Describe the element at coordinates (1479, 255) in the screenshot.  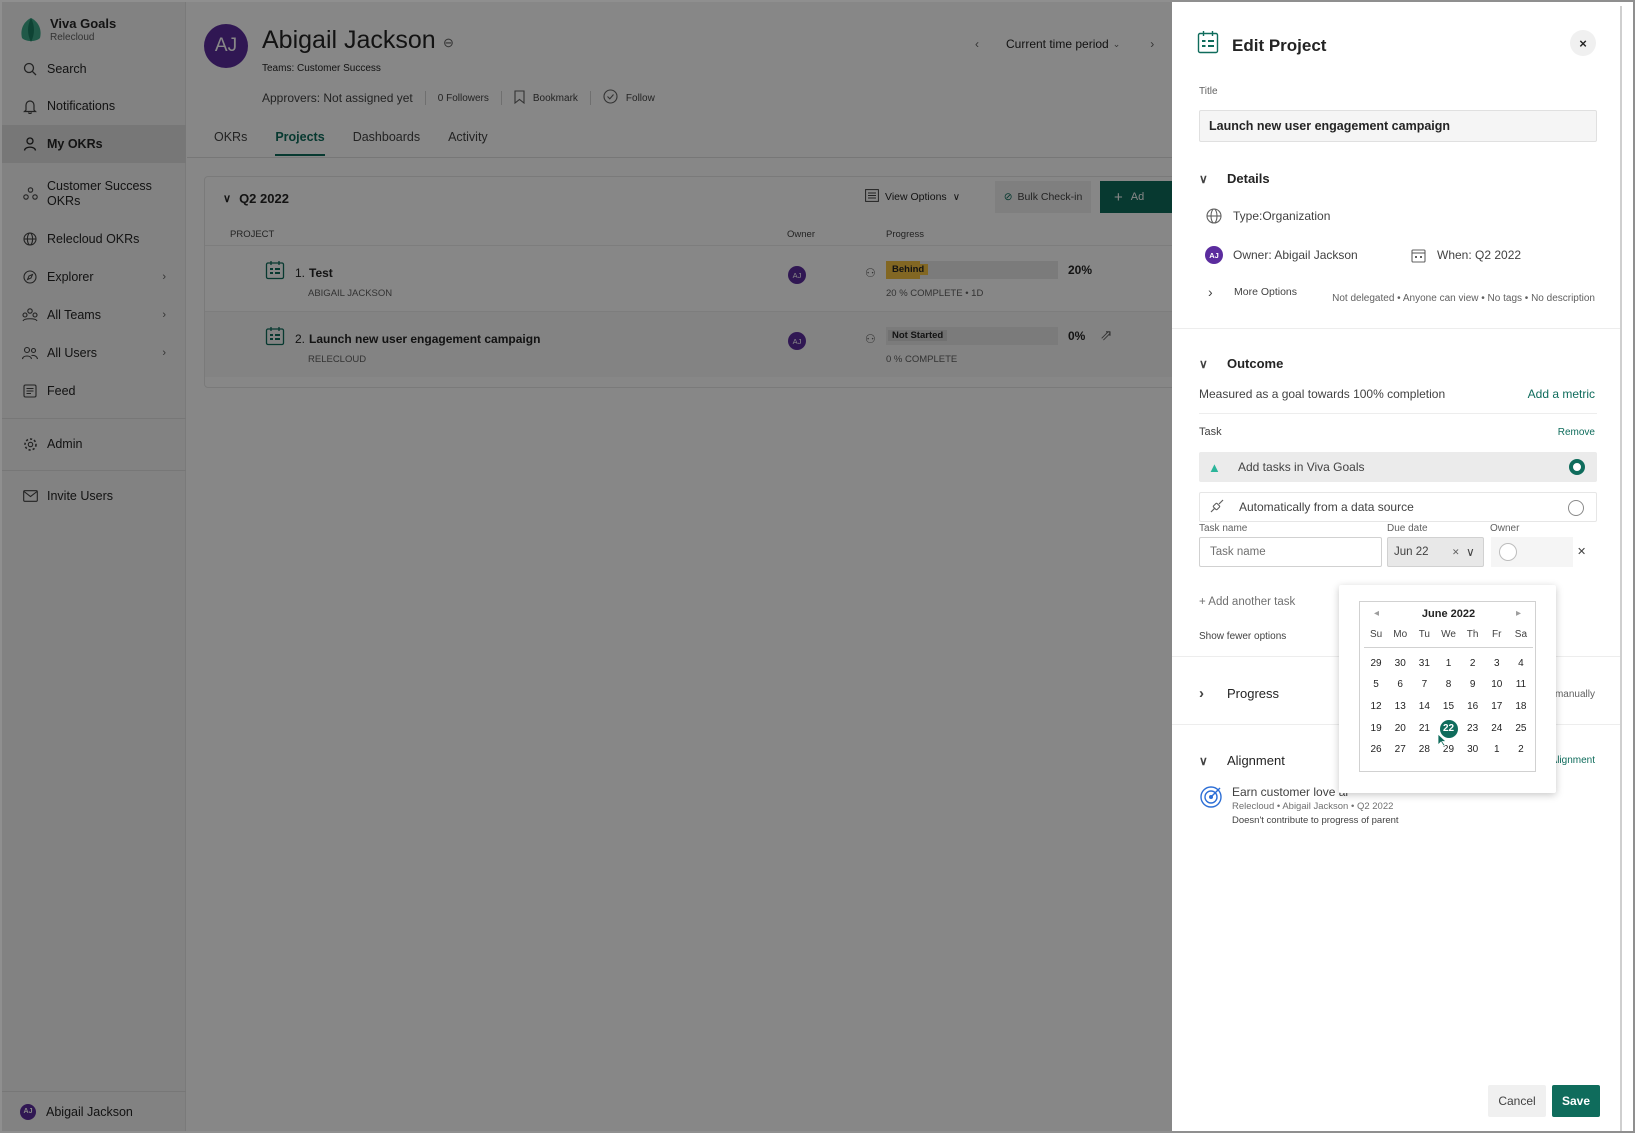
I see `when-value: When: Q2 2022` at that location.